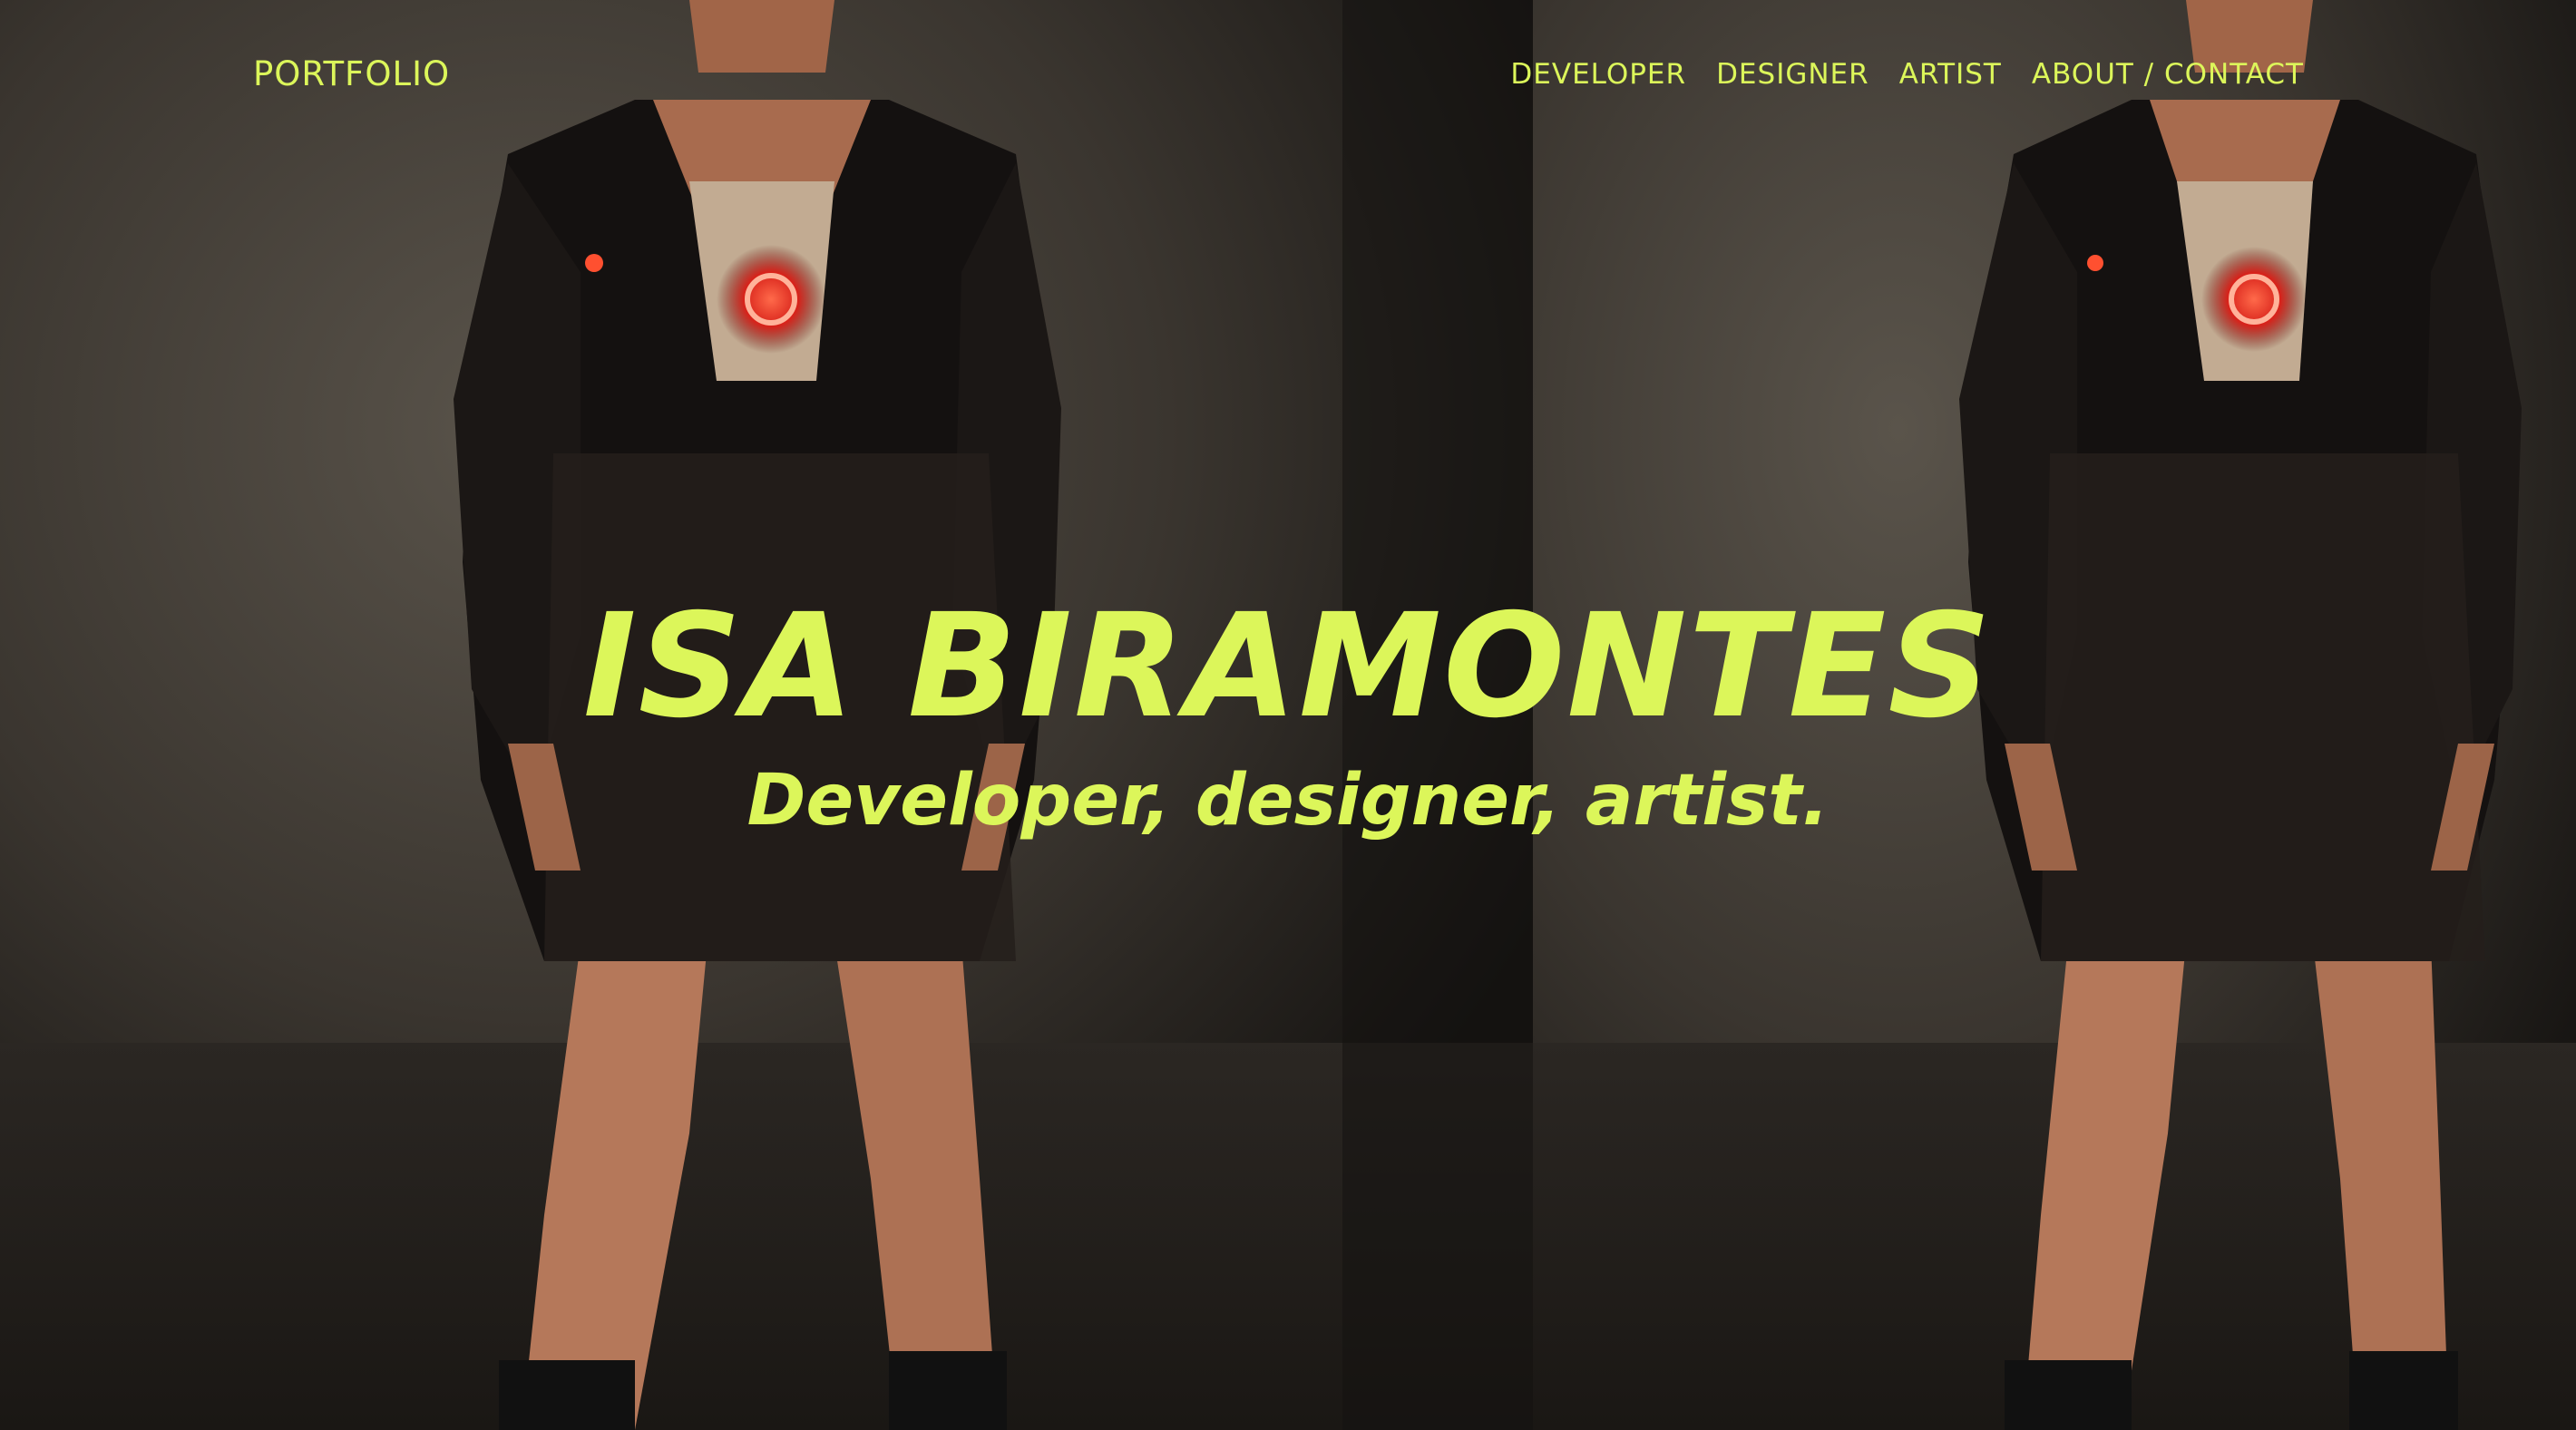 The image size is (2576, 1430). I want to click on nav-developer: DEVELOPER, so click(1598, 74).